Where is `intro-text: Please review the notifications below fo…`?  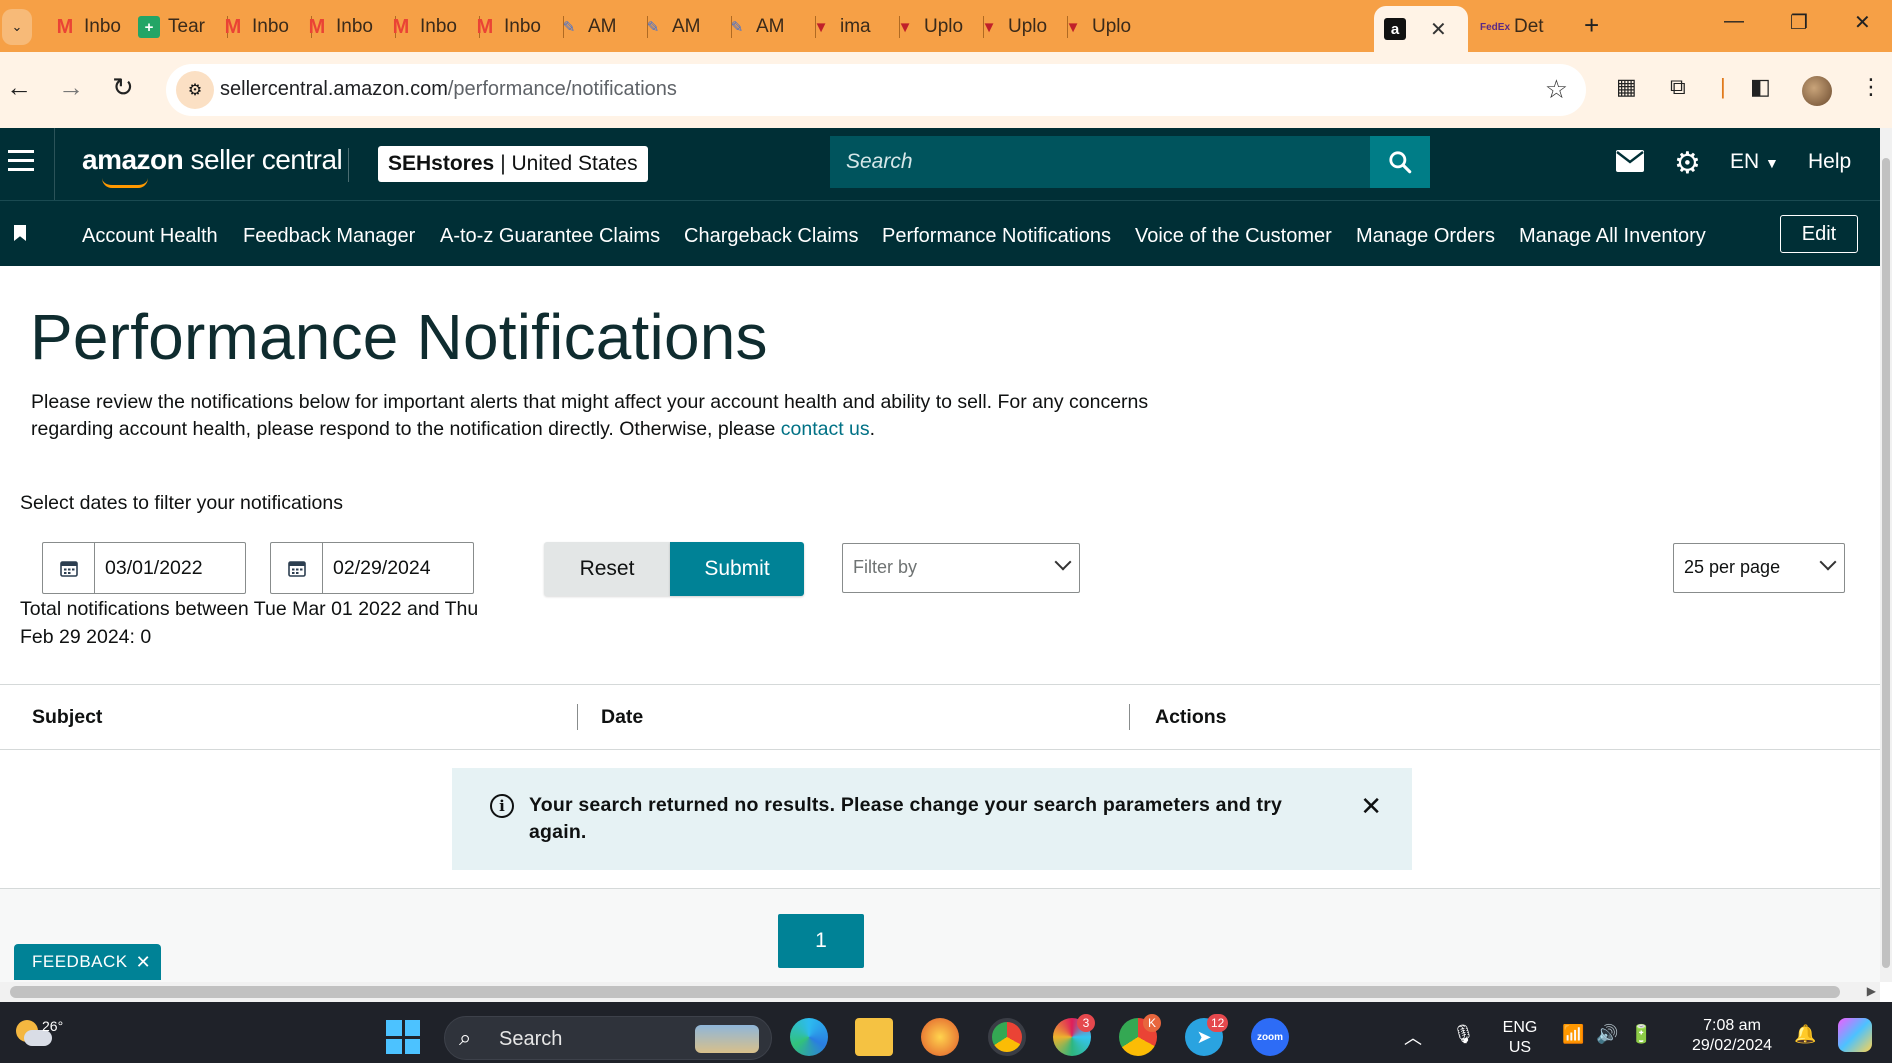
intro-text: Please review the notifications below fo… is located at coordinates (621, 416).